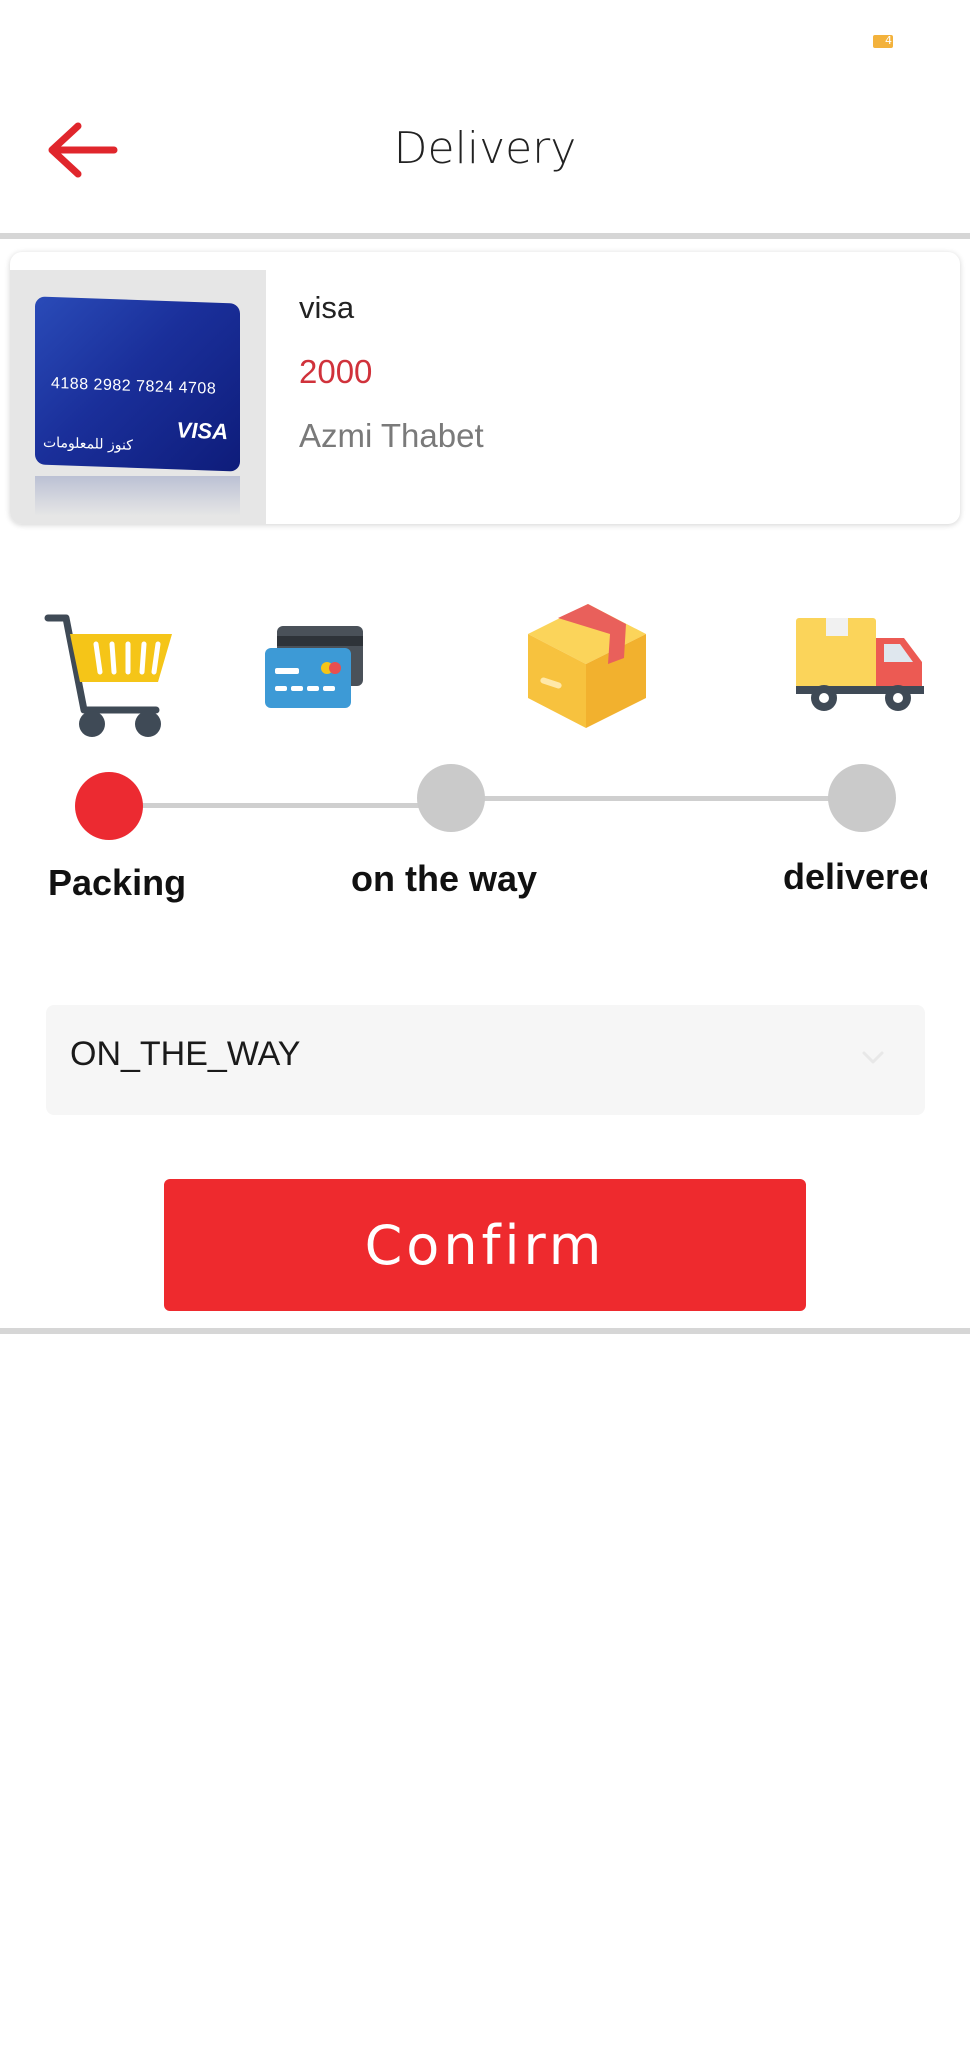  I want to click on bottom-divider, so click(485, 1331).